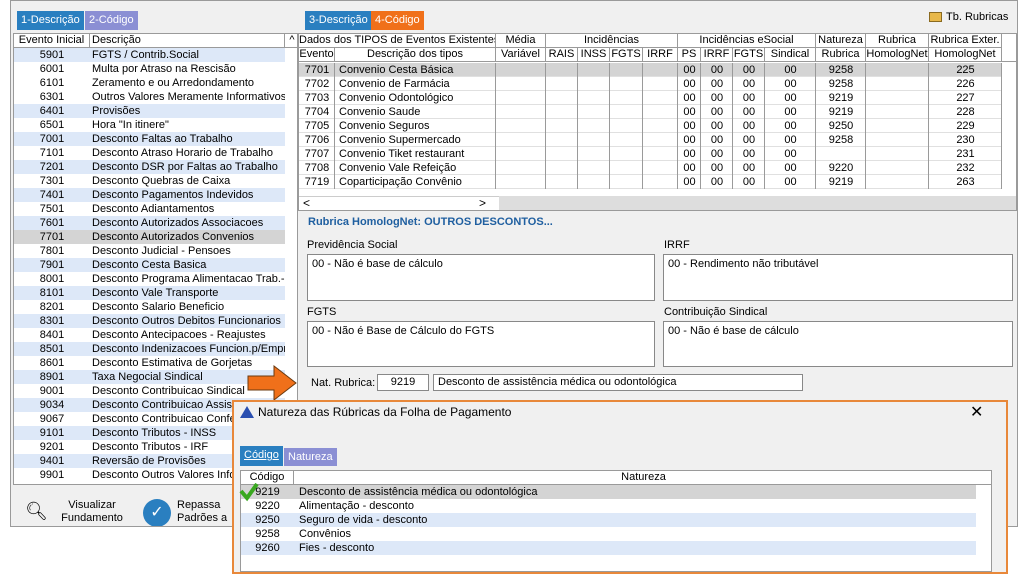  Describe the element at coordinates (149, 209) in the screenshot. I see `list-item: 7501 Desconto Adiantamentos` at that location.